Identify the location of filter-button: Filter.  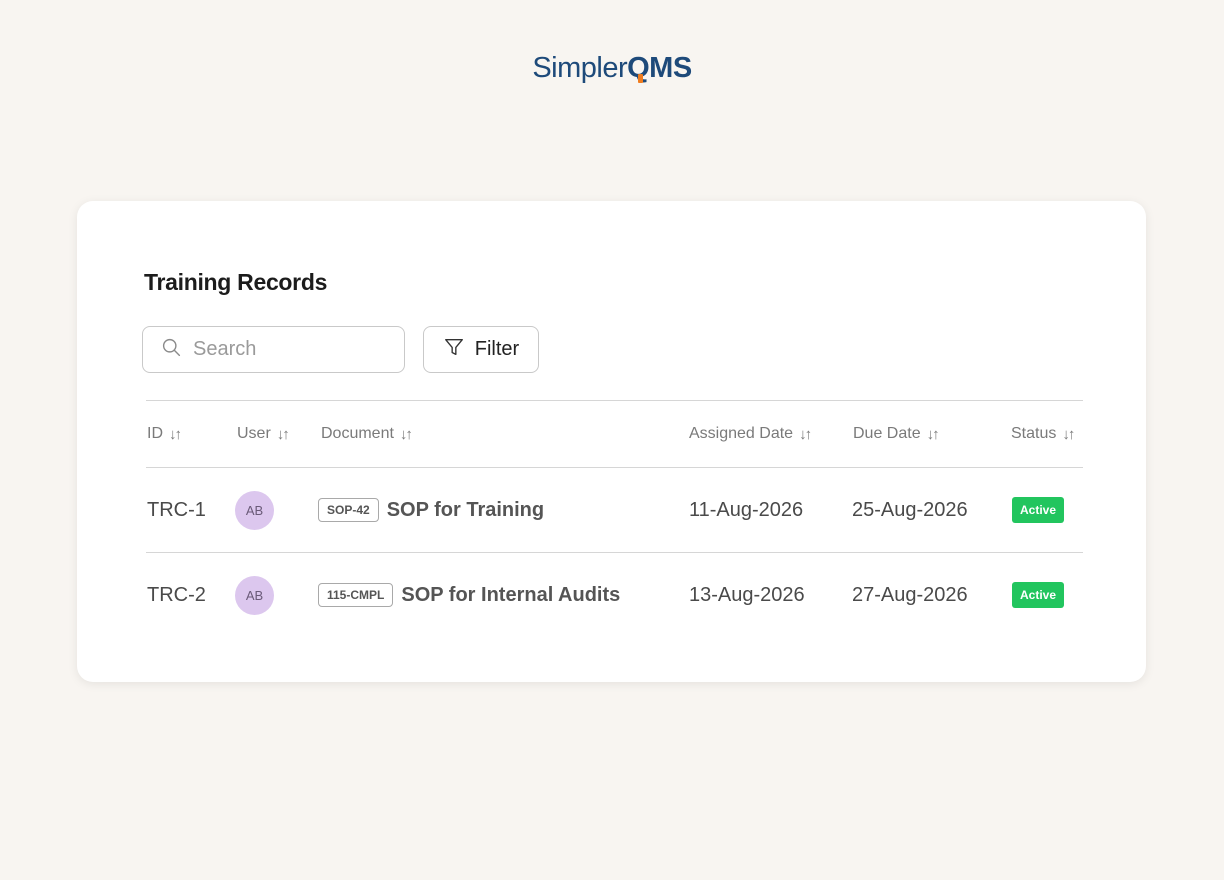
(481, 349).